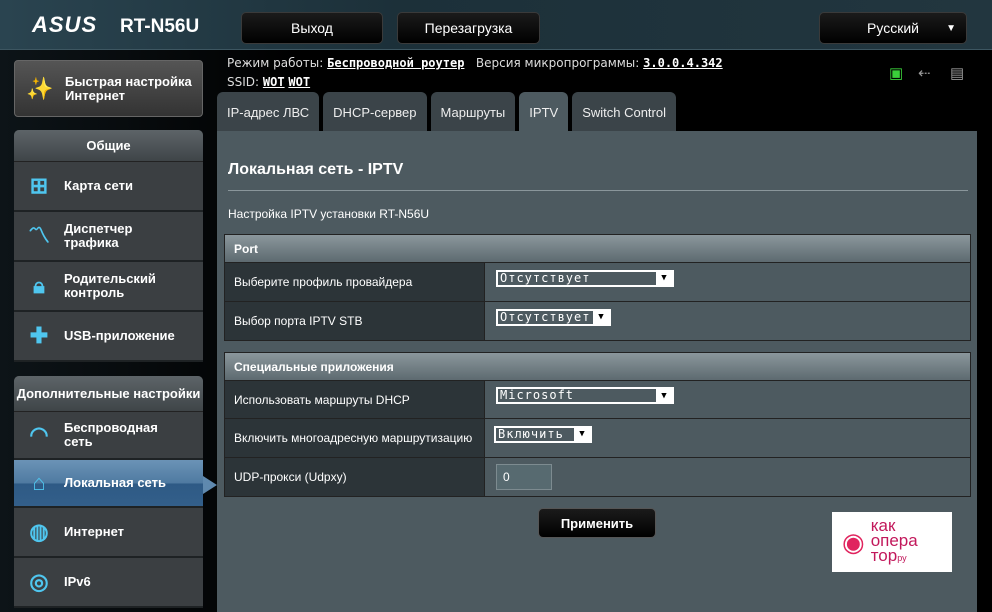 The height and width of the screenshot is (612, 992). I want to click on row-label: Включить многоадресную маршрутизацию, so click(355, 438).